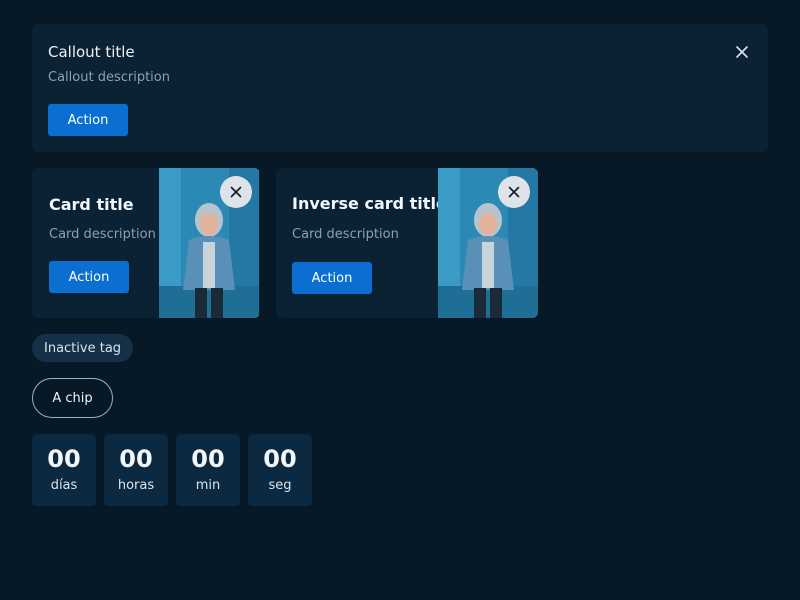 The image size is (800, 600). I want to click on countdown-unit: horas, so click(136, 485).